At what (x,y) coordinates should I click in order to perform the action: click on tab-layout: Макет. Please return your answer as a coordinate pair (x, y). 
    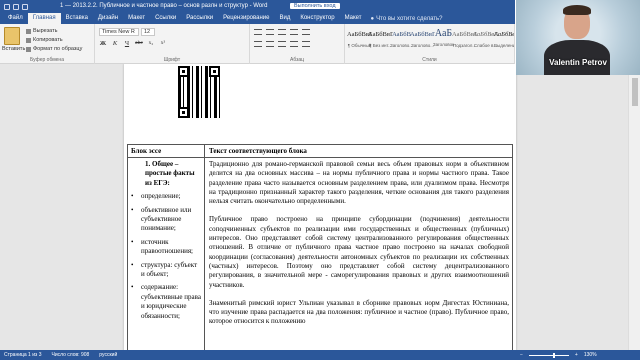
    Looking at the image, I should click on (136, 18).